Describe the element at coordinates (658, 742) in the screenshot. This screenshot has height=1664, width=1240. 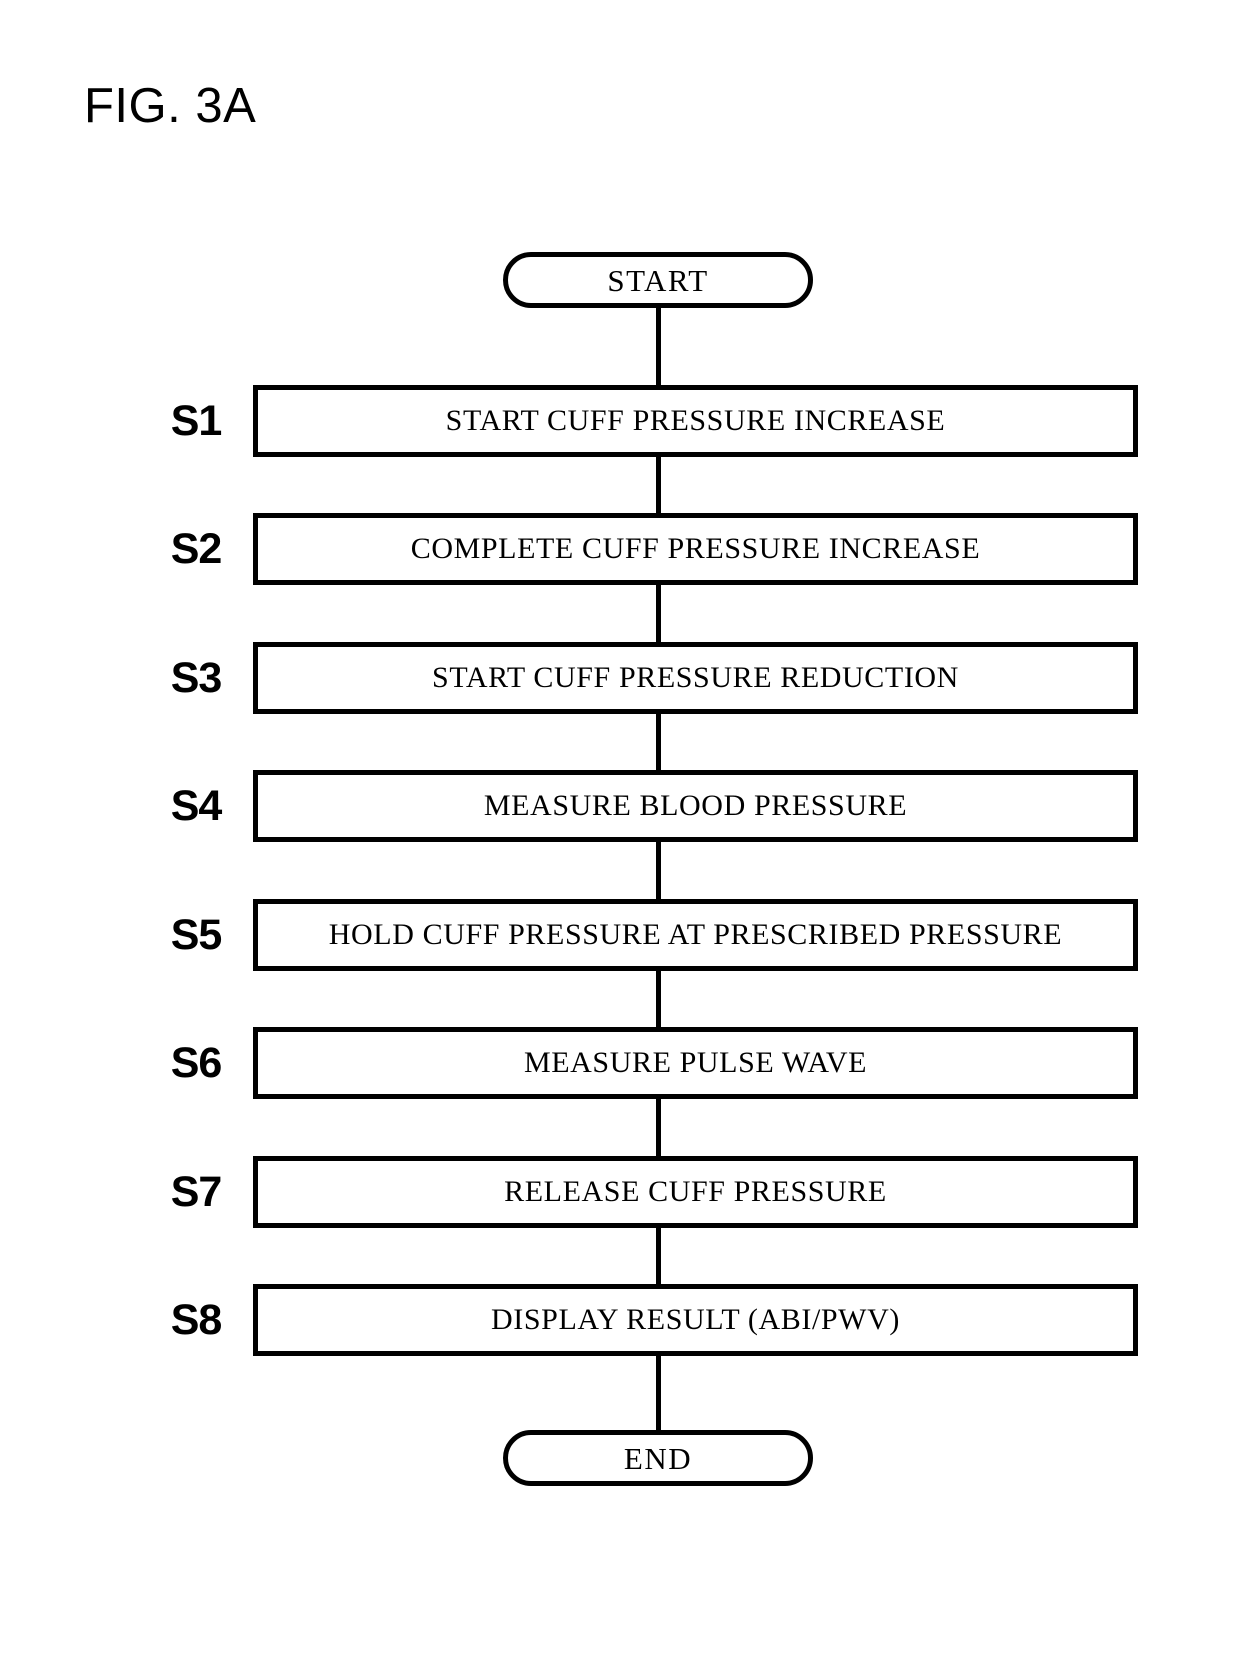
I see `connector-s3-to-s4` at that location.